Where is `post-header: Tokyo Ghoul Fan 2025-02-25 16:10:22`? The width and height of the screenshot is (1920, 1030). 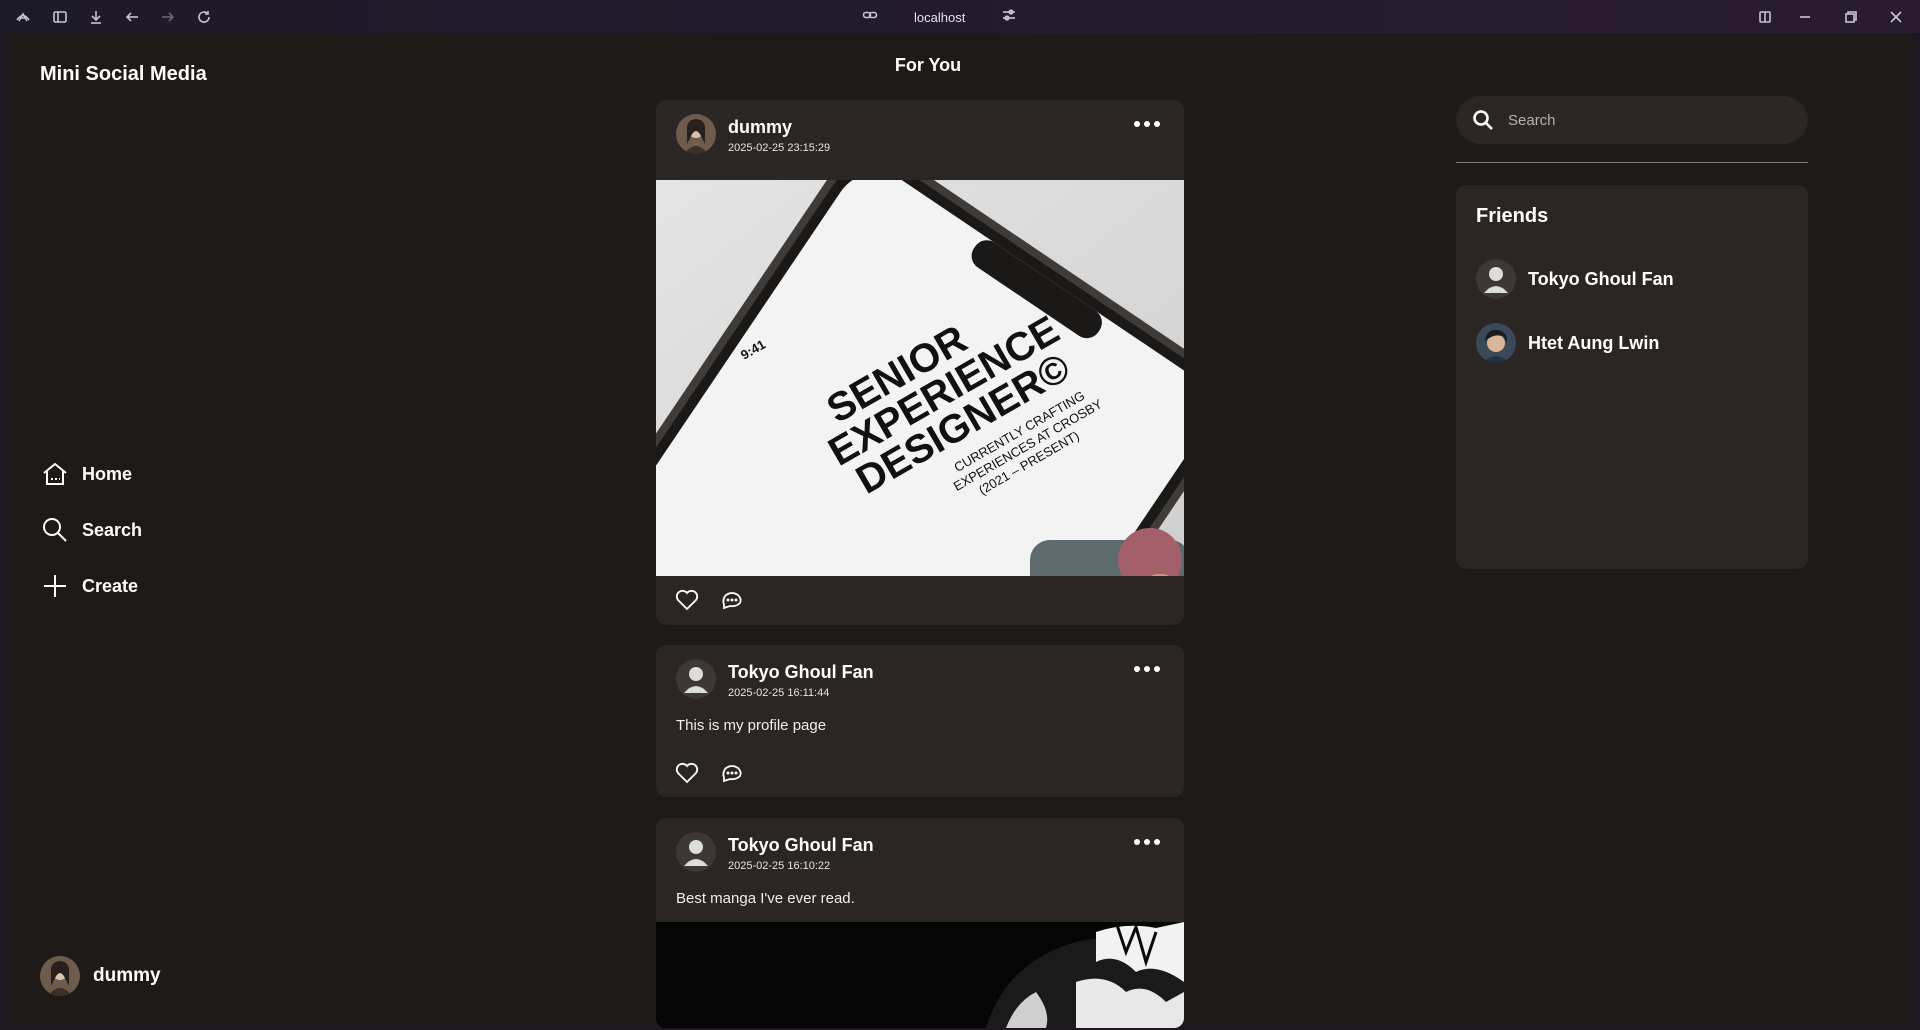
post-header: Tokyo Ghoul Fan 2025-02-25 16:10:22 is located at coordinates (920, 854).